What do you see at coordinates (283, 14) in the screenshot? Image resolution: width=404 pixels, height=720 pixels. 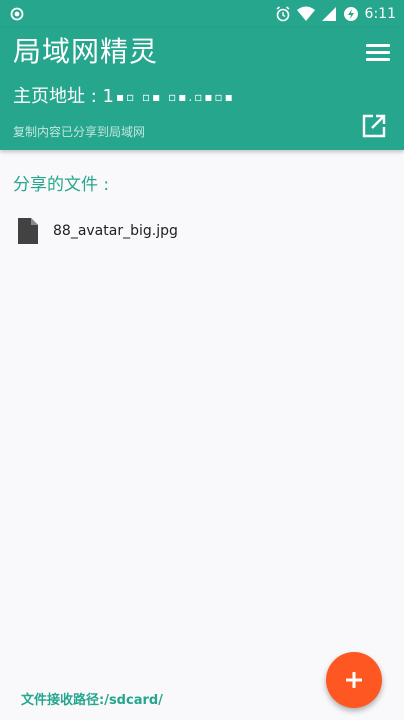 I see `alarm-icon` at bounding box center [283, 14].